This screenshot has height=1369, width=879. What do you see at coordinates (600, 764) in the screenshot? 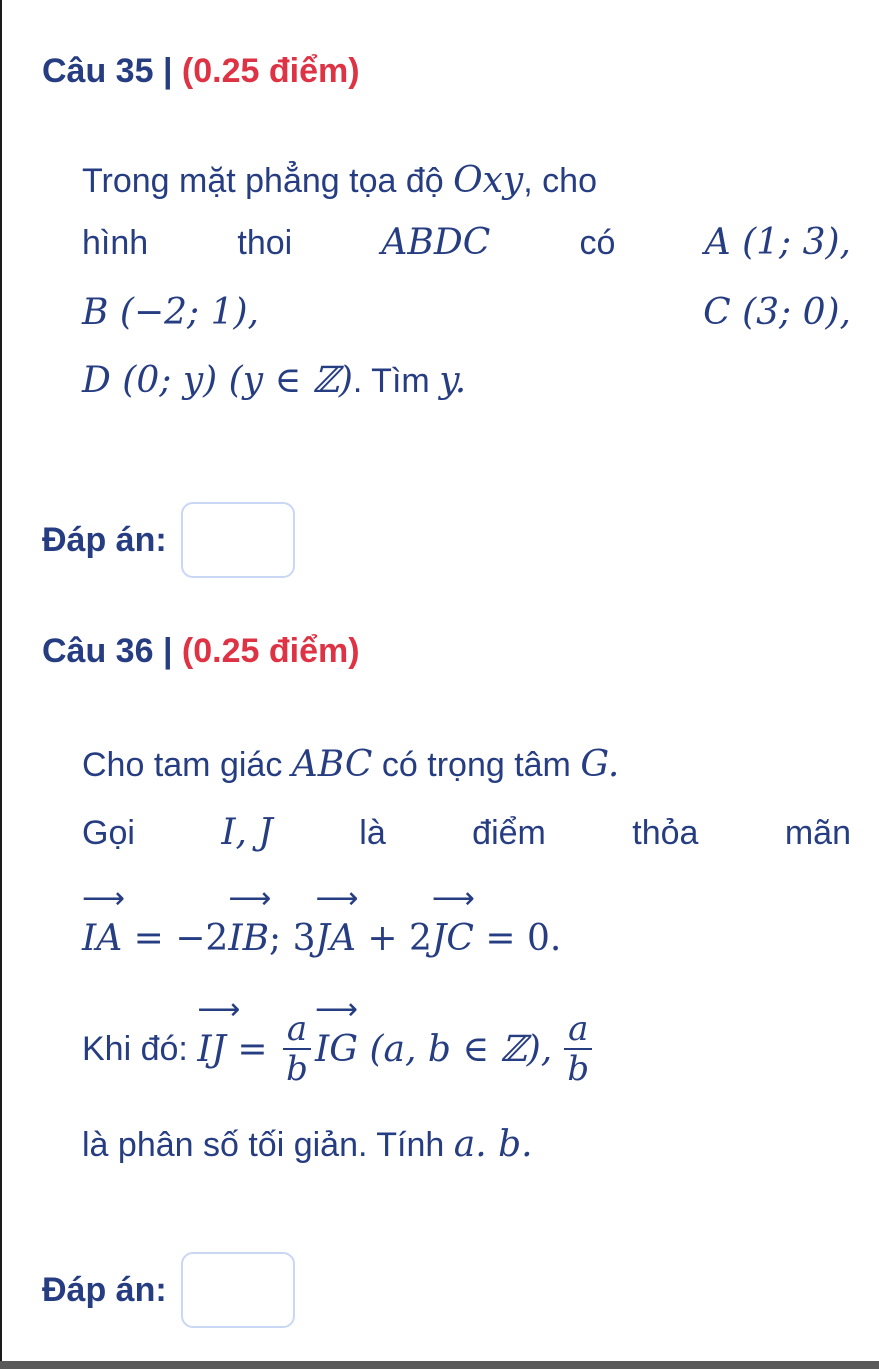
I see `math-g: G.` at bounding box center [600, 764].